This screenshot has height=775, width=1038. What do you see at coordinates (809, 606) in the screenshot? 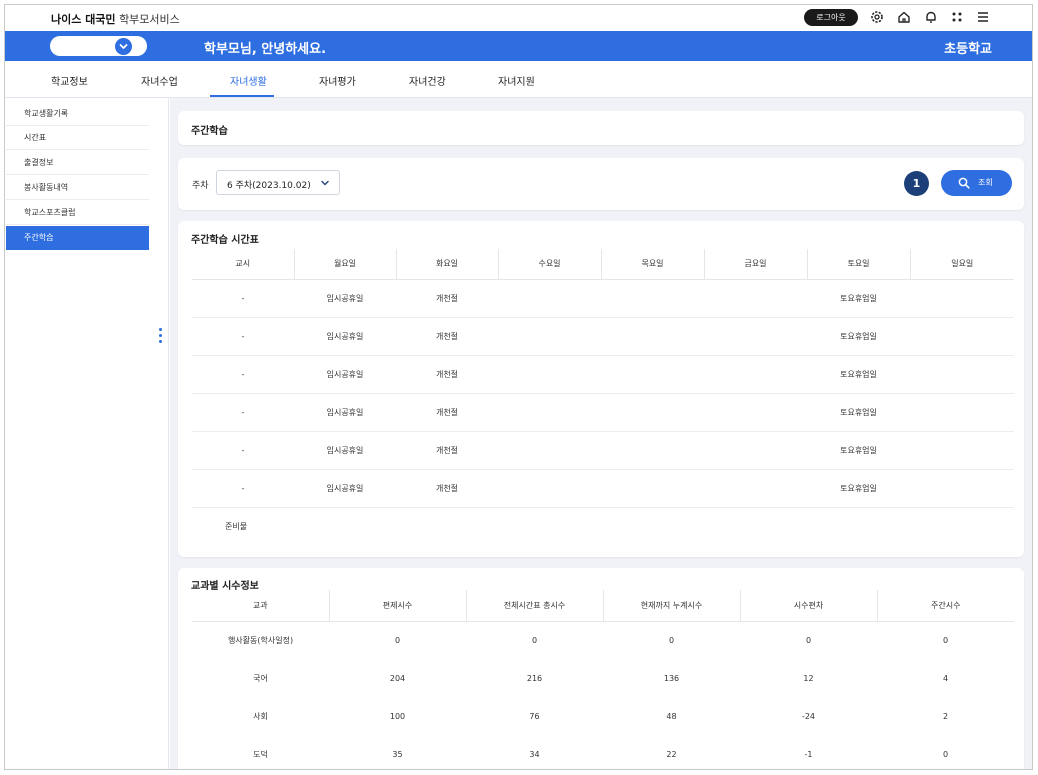
I see `column-header: 시수편차` at bounding box center [809, 606].